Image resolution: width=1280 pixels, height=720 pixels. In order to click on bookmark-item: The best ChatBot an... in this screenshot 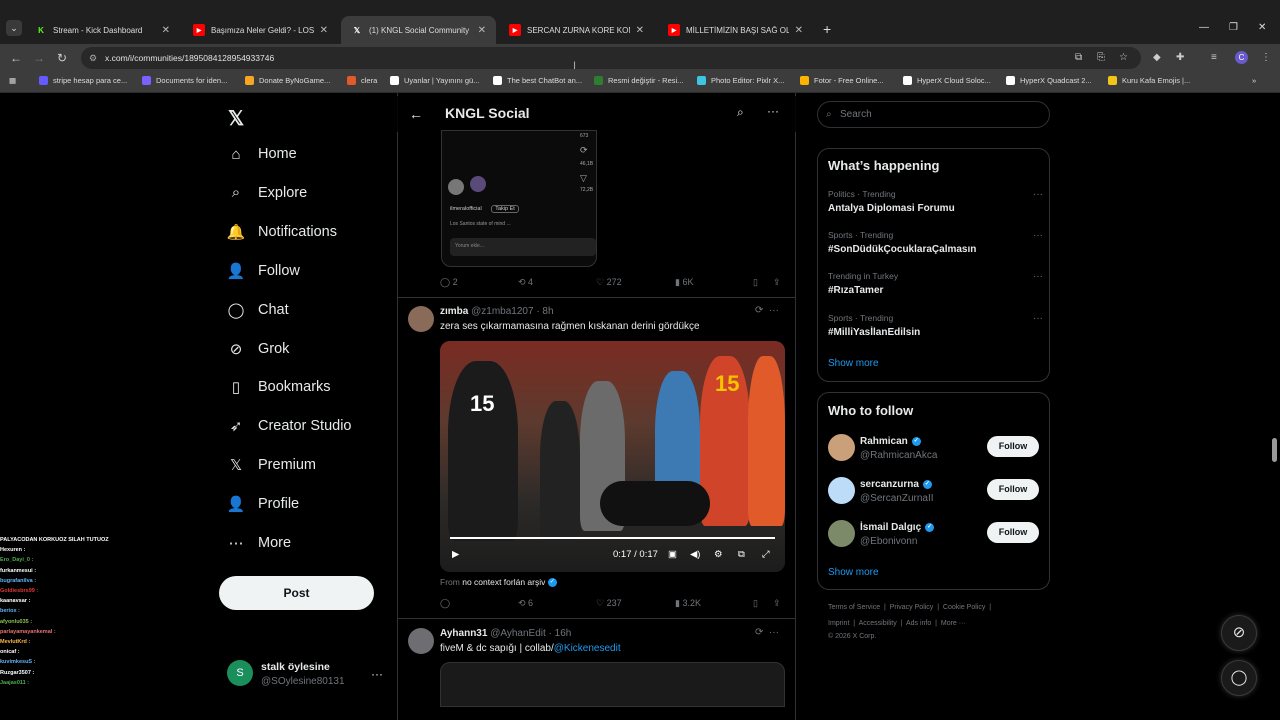, I will do `click(537, 80)`.